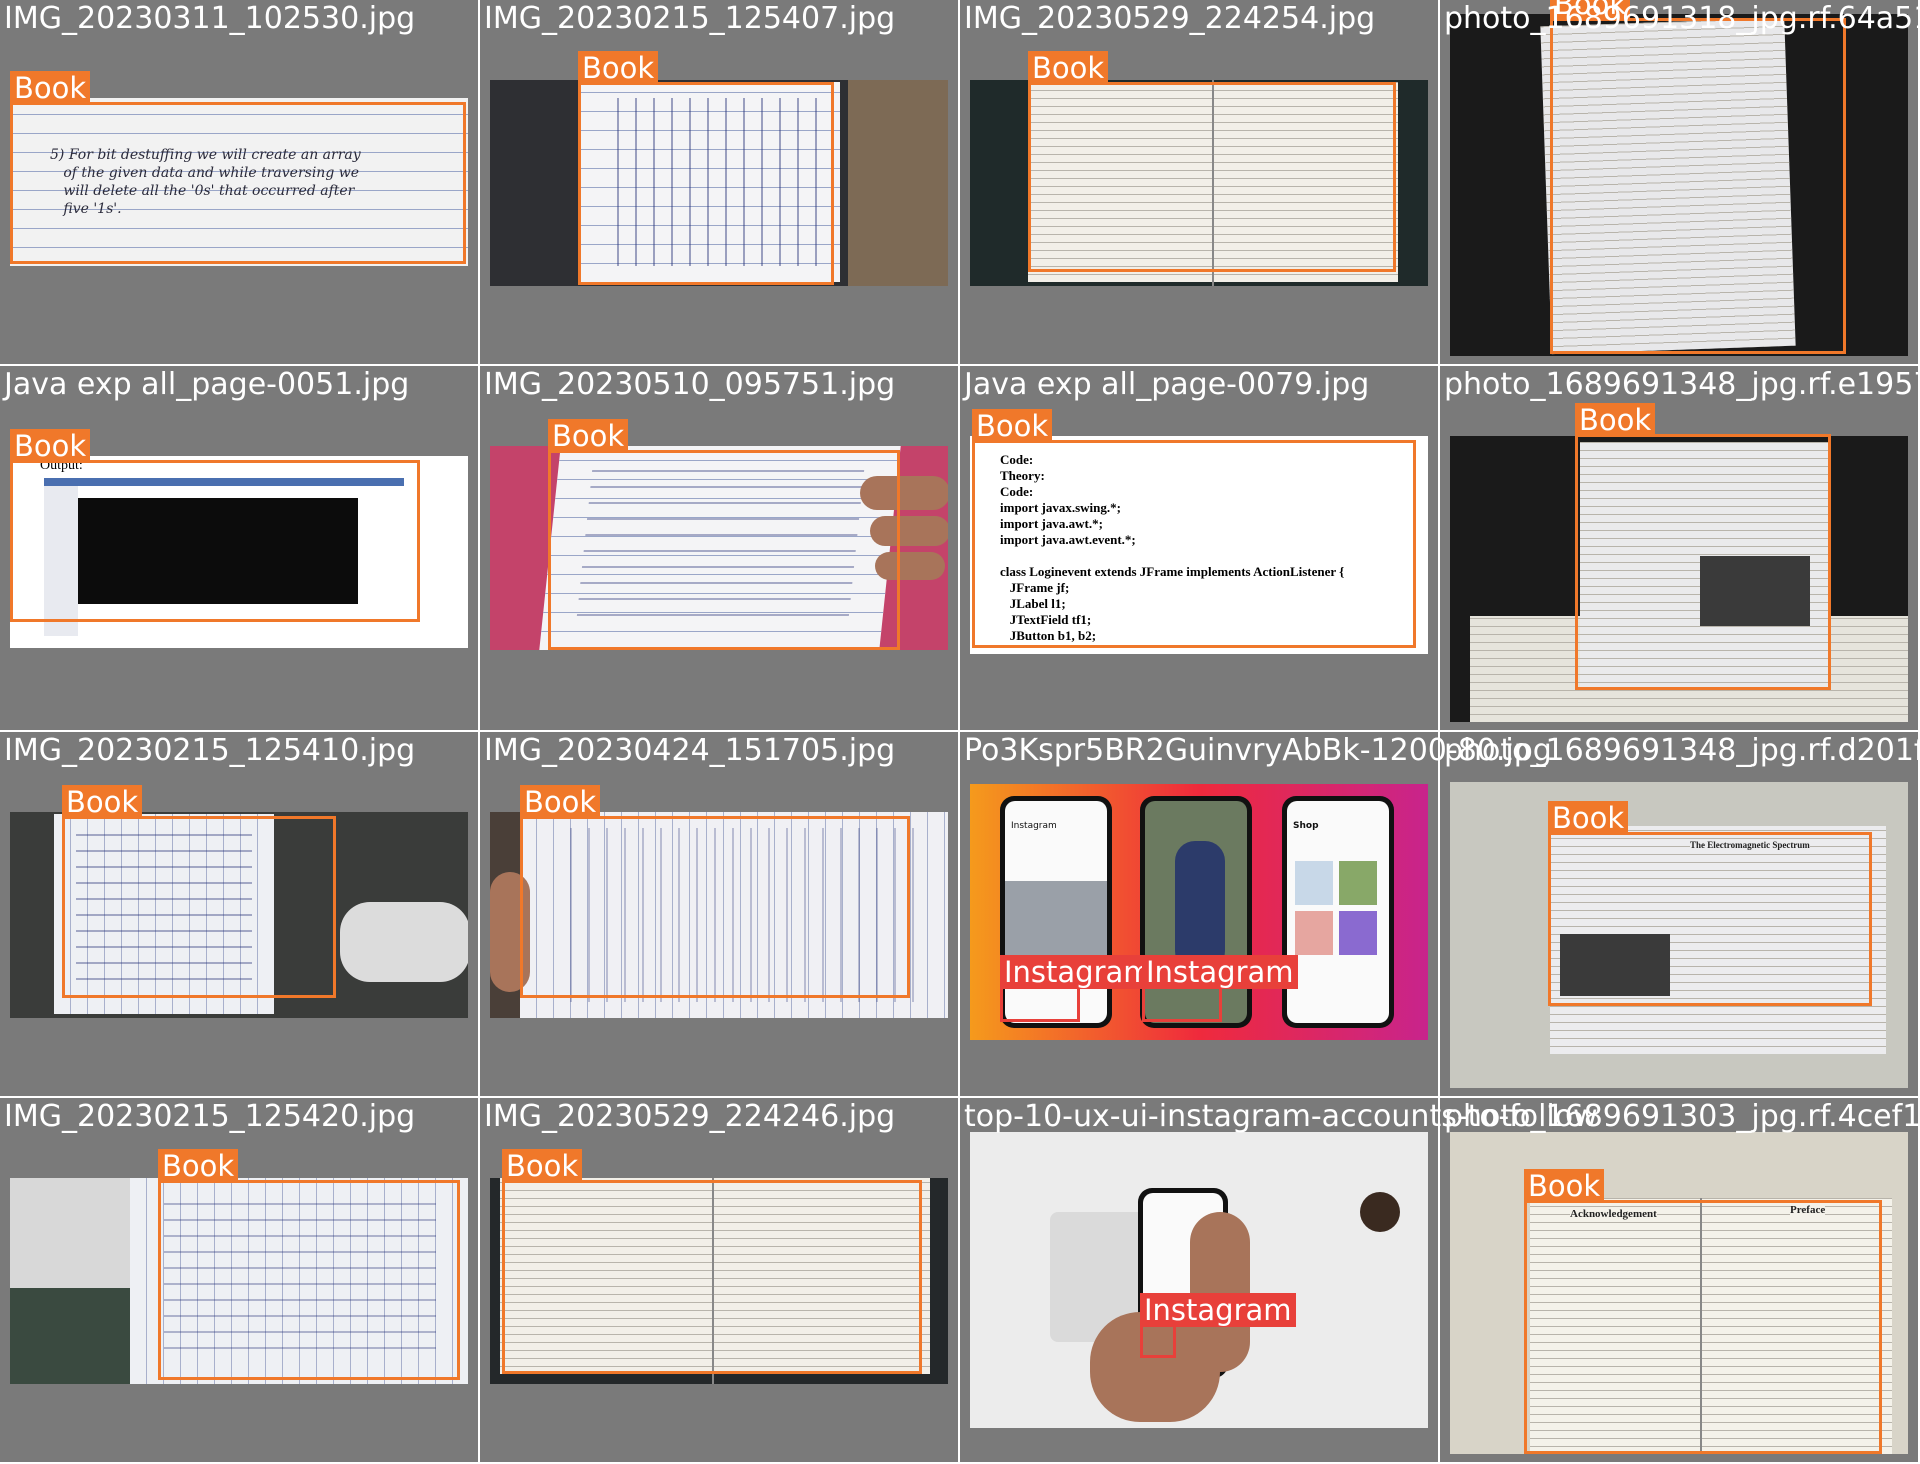  I want to click on result-tile: IMG_20230424_151705.jpg Book, so click(719, 914).